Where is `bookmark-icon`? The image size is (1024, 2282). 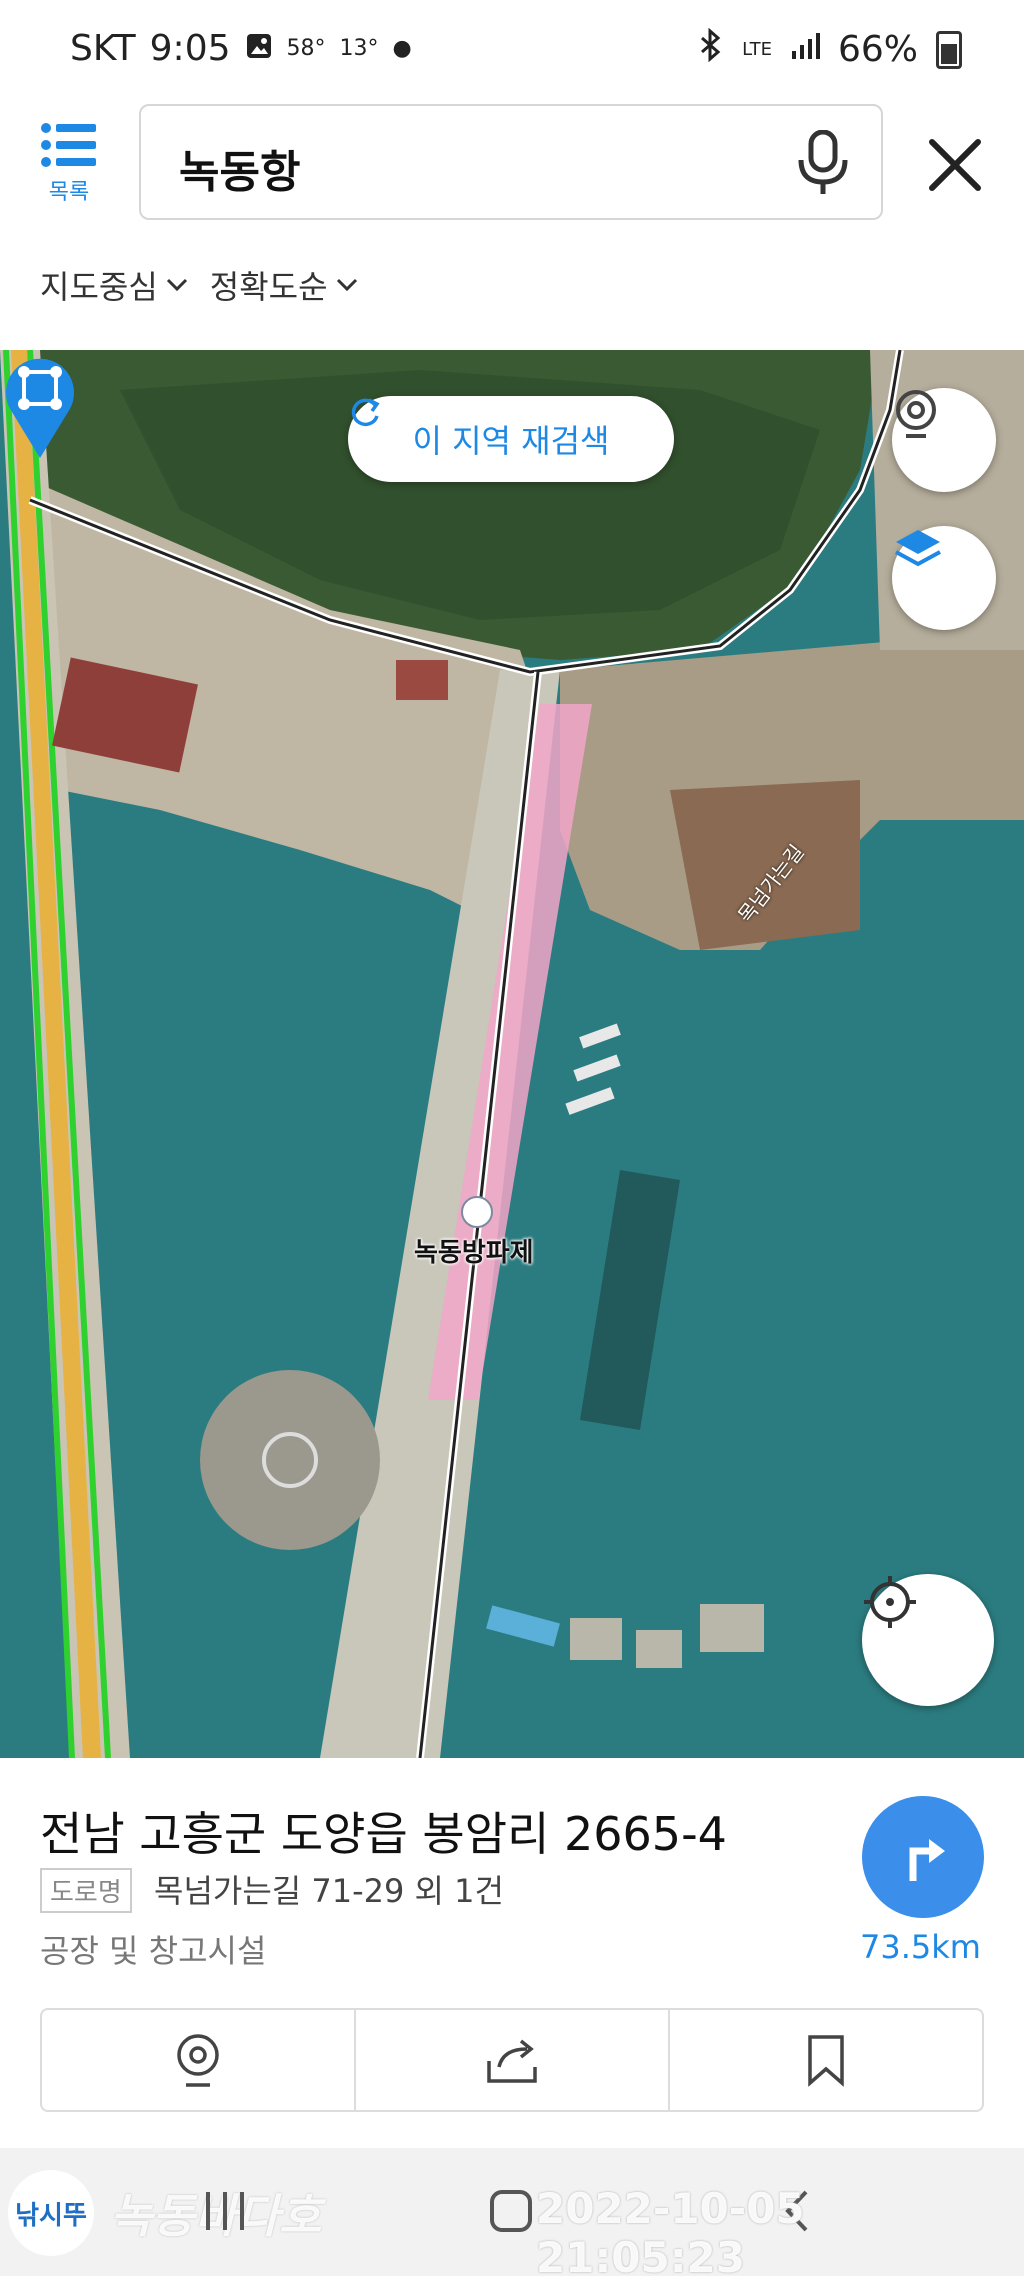 bookmark-icon is located at coordinates (826, 2061).